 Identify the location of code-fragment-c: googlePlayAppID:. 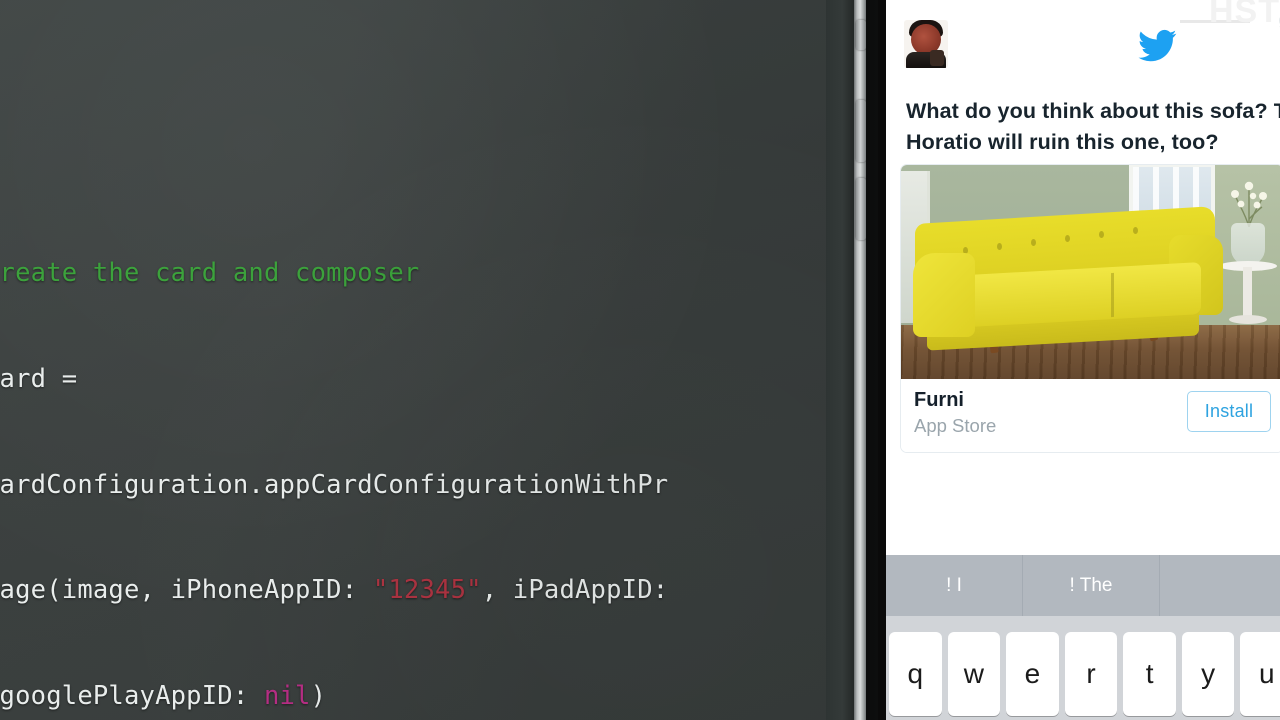
(132, 695).